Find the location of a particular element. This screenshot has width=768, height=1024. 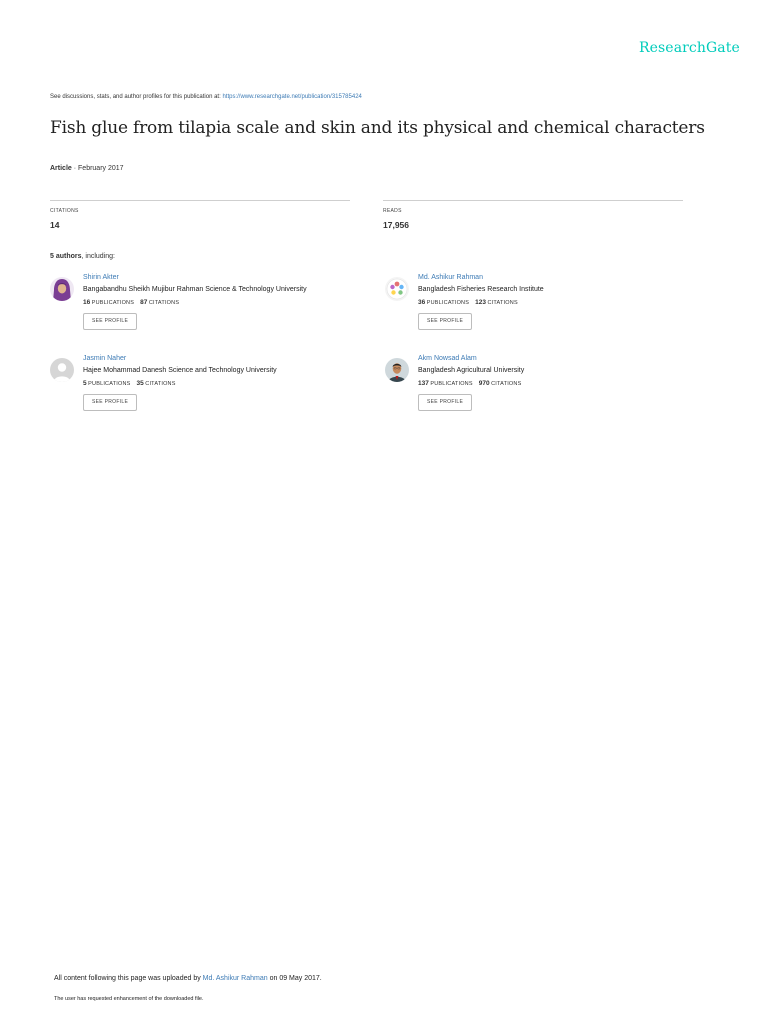

citations-count: 87 is located at coordinates (144, 302).